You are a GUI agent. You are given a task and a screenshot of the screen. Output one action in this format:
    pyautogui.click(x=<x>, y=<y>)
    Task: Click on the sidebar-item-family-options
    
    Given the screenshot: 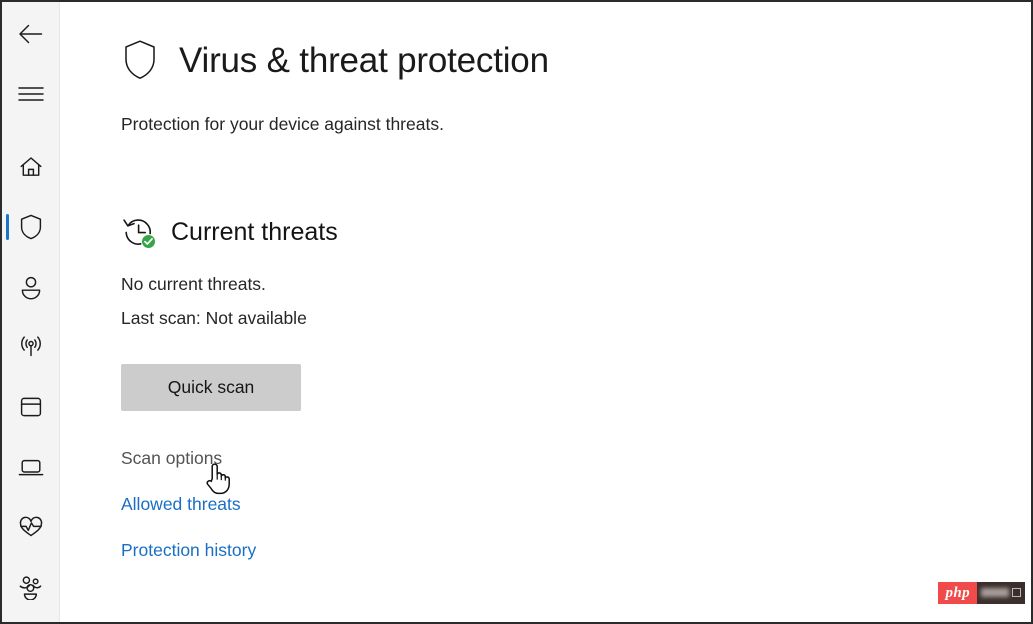 What is the action you would take?
    pyautogui.click(x=31, y=587)
    